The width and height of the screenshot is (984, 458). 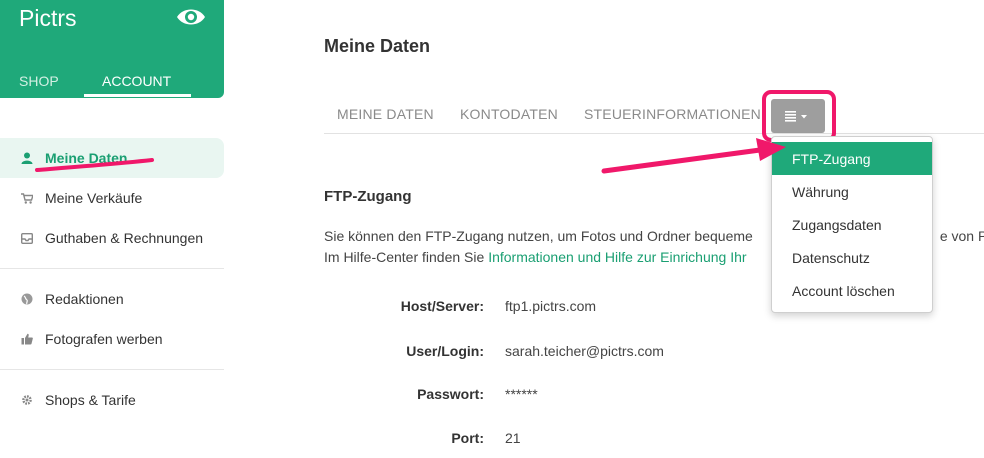 What do you see at coordinates (27, 400) in the screenshot?
I see `gear-icon` at bounding box center [27, 400].